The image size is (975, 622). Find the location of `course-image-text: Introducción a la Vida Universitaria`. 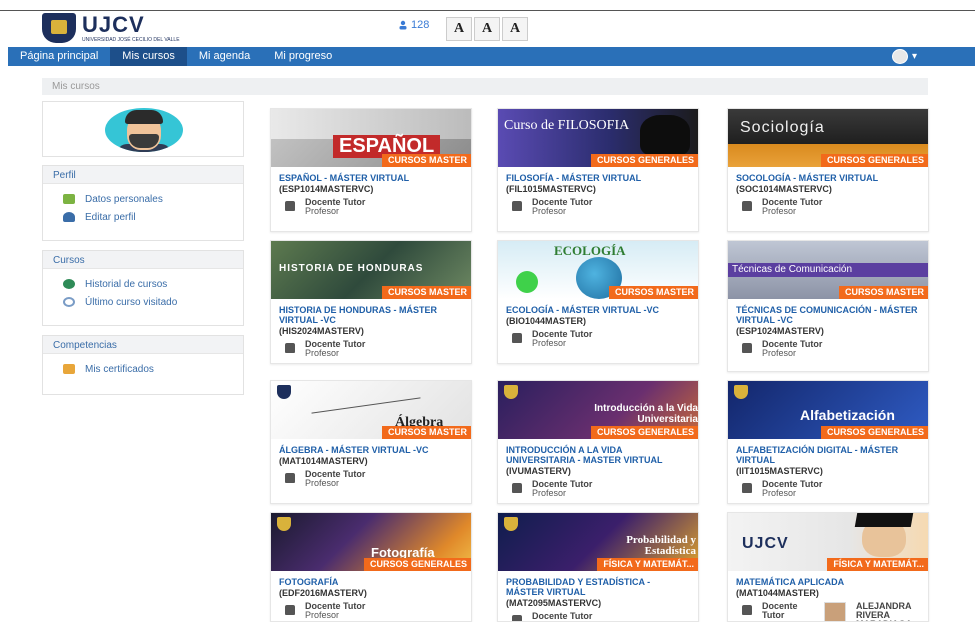

course-image-text: Introducción a la Vida Universitaria is located at coordinates (646, 414).